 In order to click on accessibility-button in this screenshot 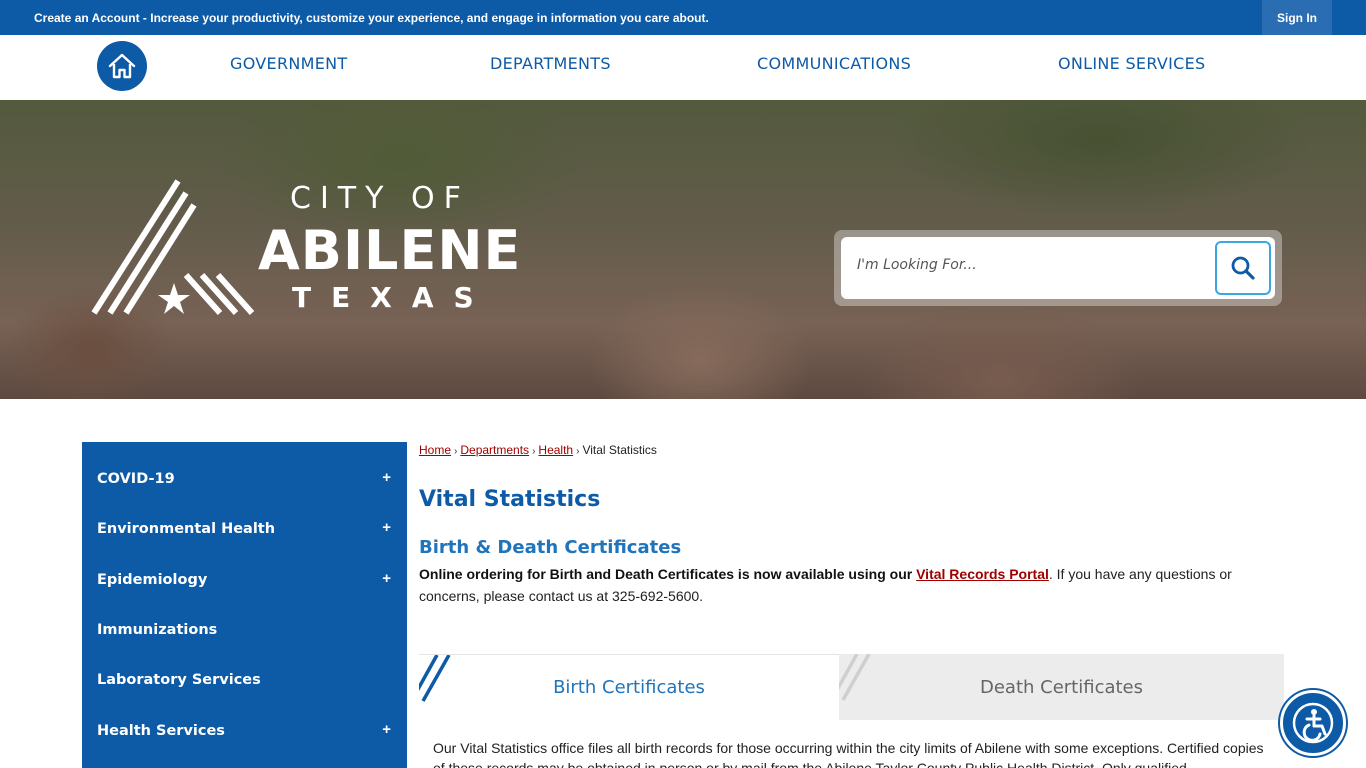, I will do `click(1313, 723)`.